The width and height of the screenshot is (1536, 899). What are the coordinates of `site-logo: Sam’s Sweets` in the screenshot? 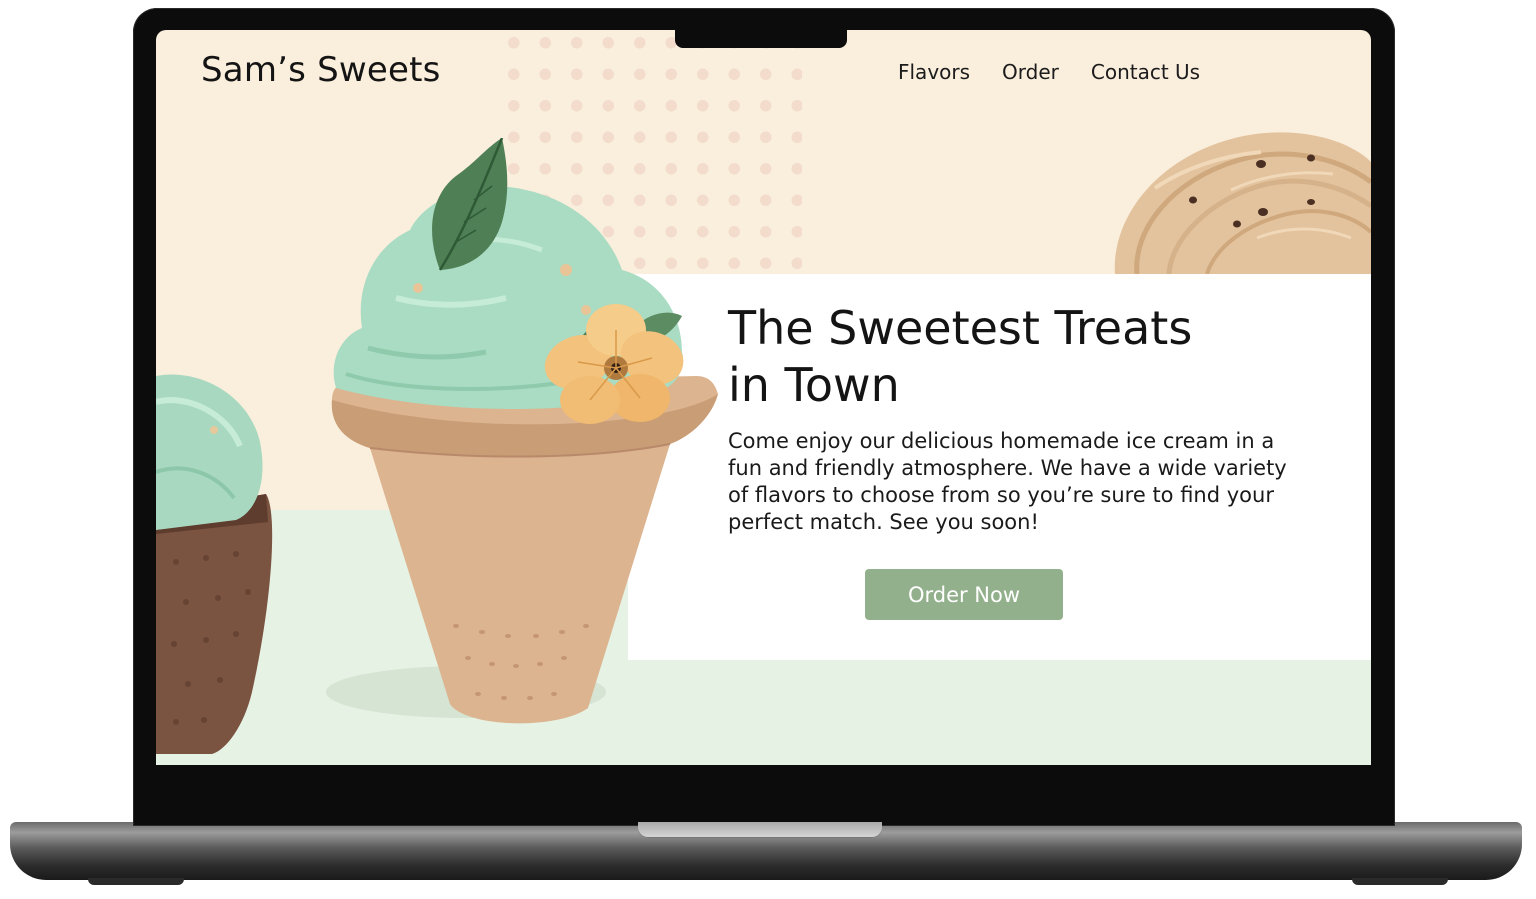 It's located at (321, 70).